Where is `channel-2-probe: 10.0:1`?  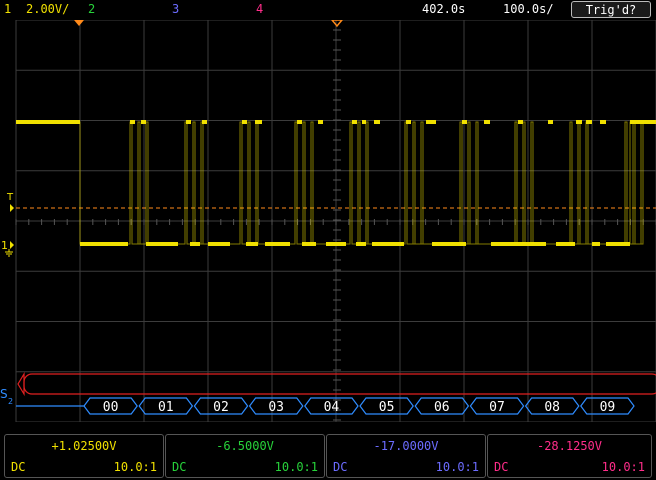
channel-2-probe: 10.0:1 is located at coordinates (296, 467).